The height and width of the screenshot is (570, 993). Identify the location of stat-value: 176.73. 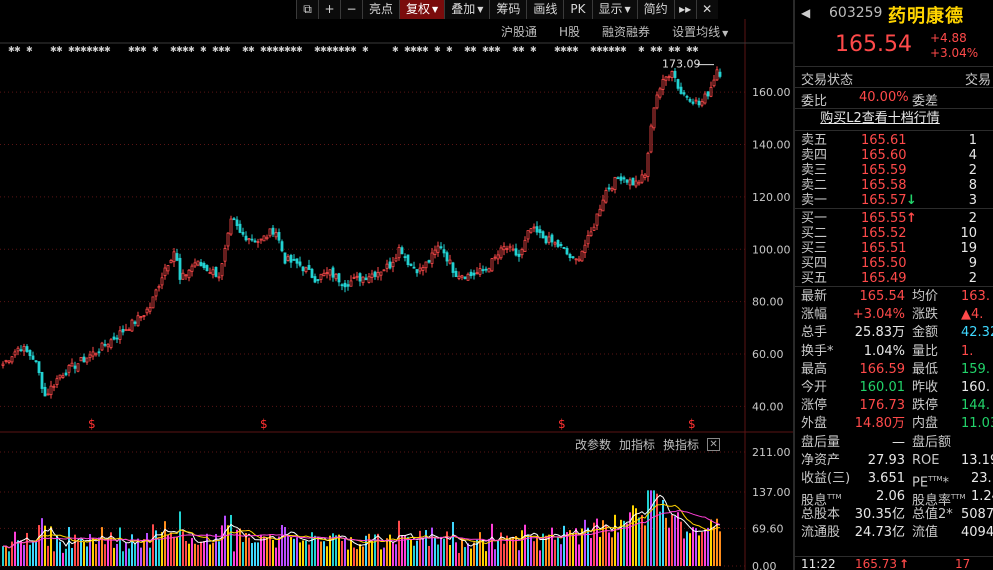
(882, 406).